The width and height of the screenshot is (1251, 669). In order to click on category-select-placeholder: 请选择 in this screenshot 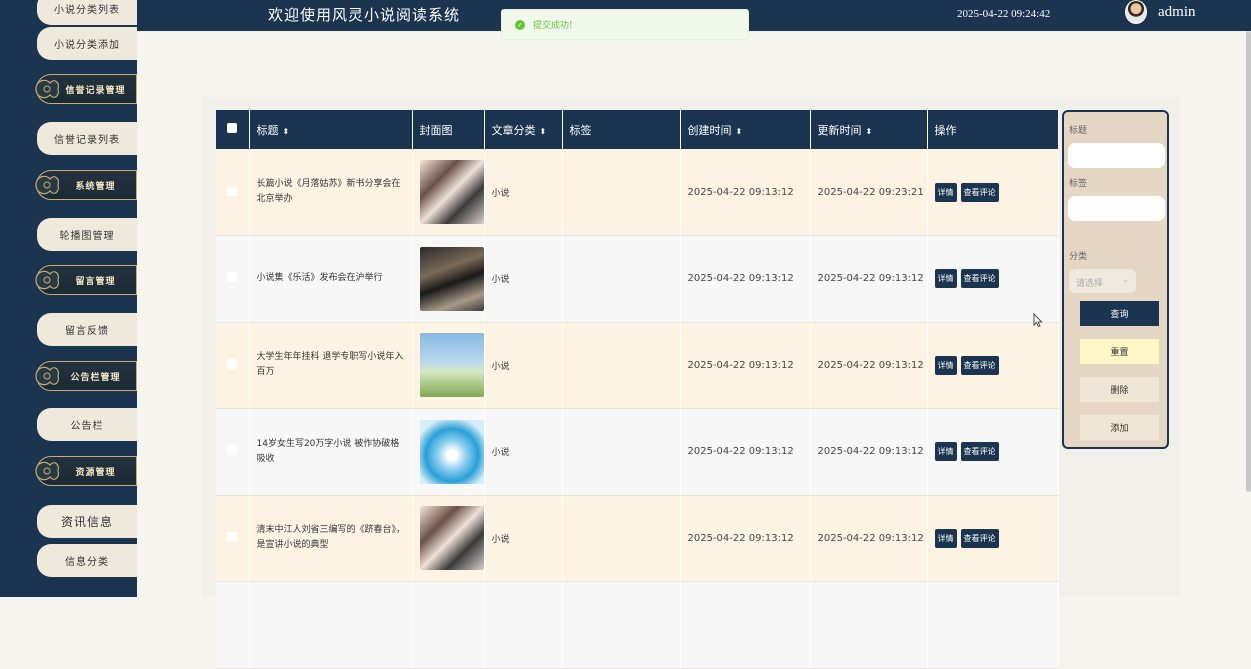, I will do `click(1090, 284)`.